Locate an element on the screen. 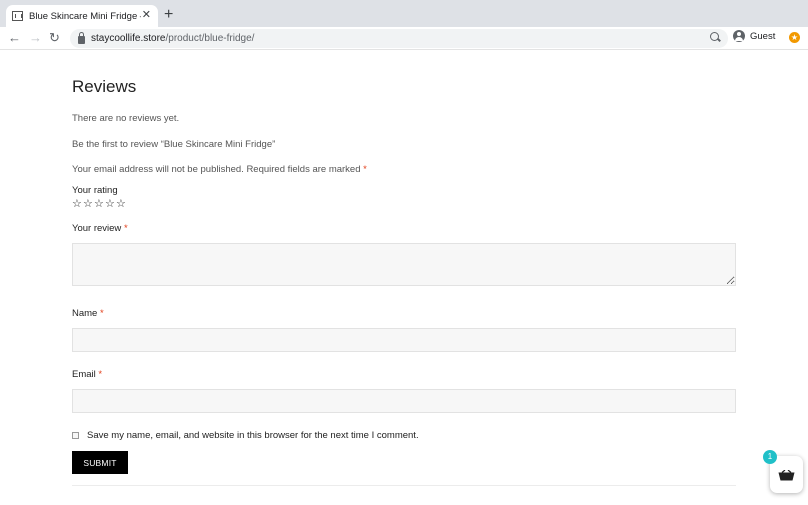 The image size is (808, 505). name-input is located at coordinates (404, 340).